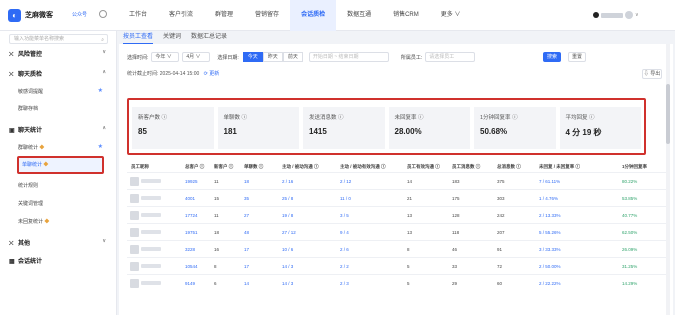  Describe the element at coordinates (165, 57) in the screenshot. I see `year-select: 今年 ∨` at that location.